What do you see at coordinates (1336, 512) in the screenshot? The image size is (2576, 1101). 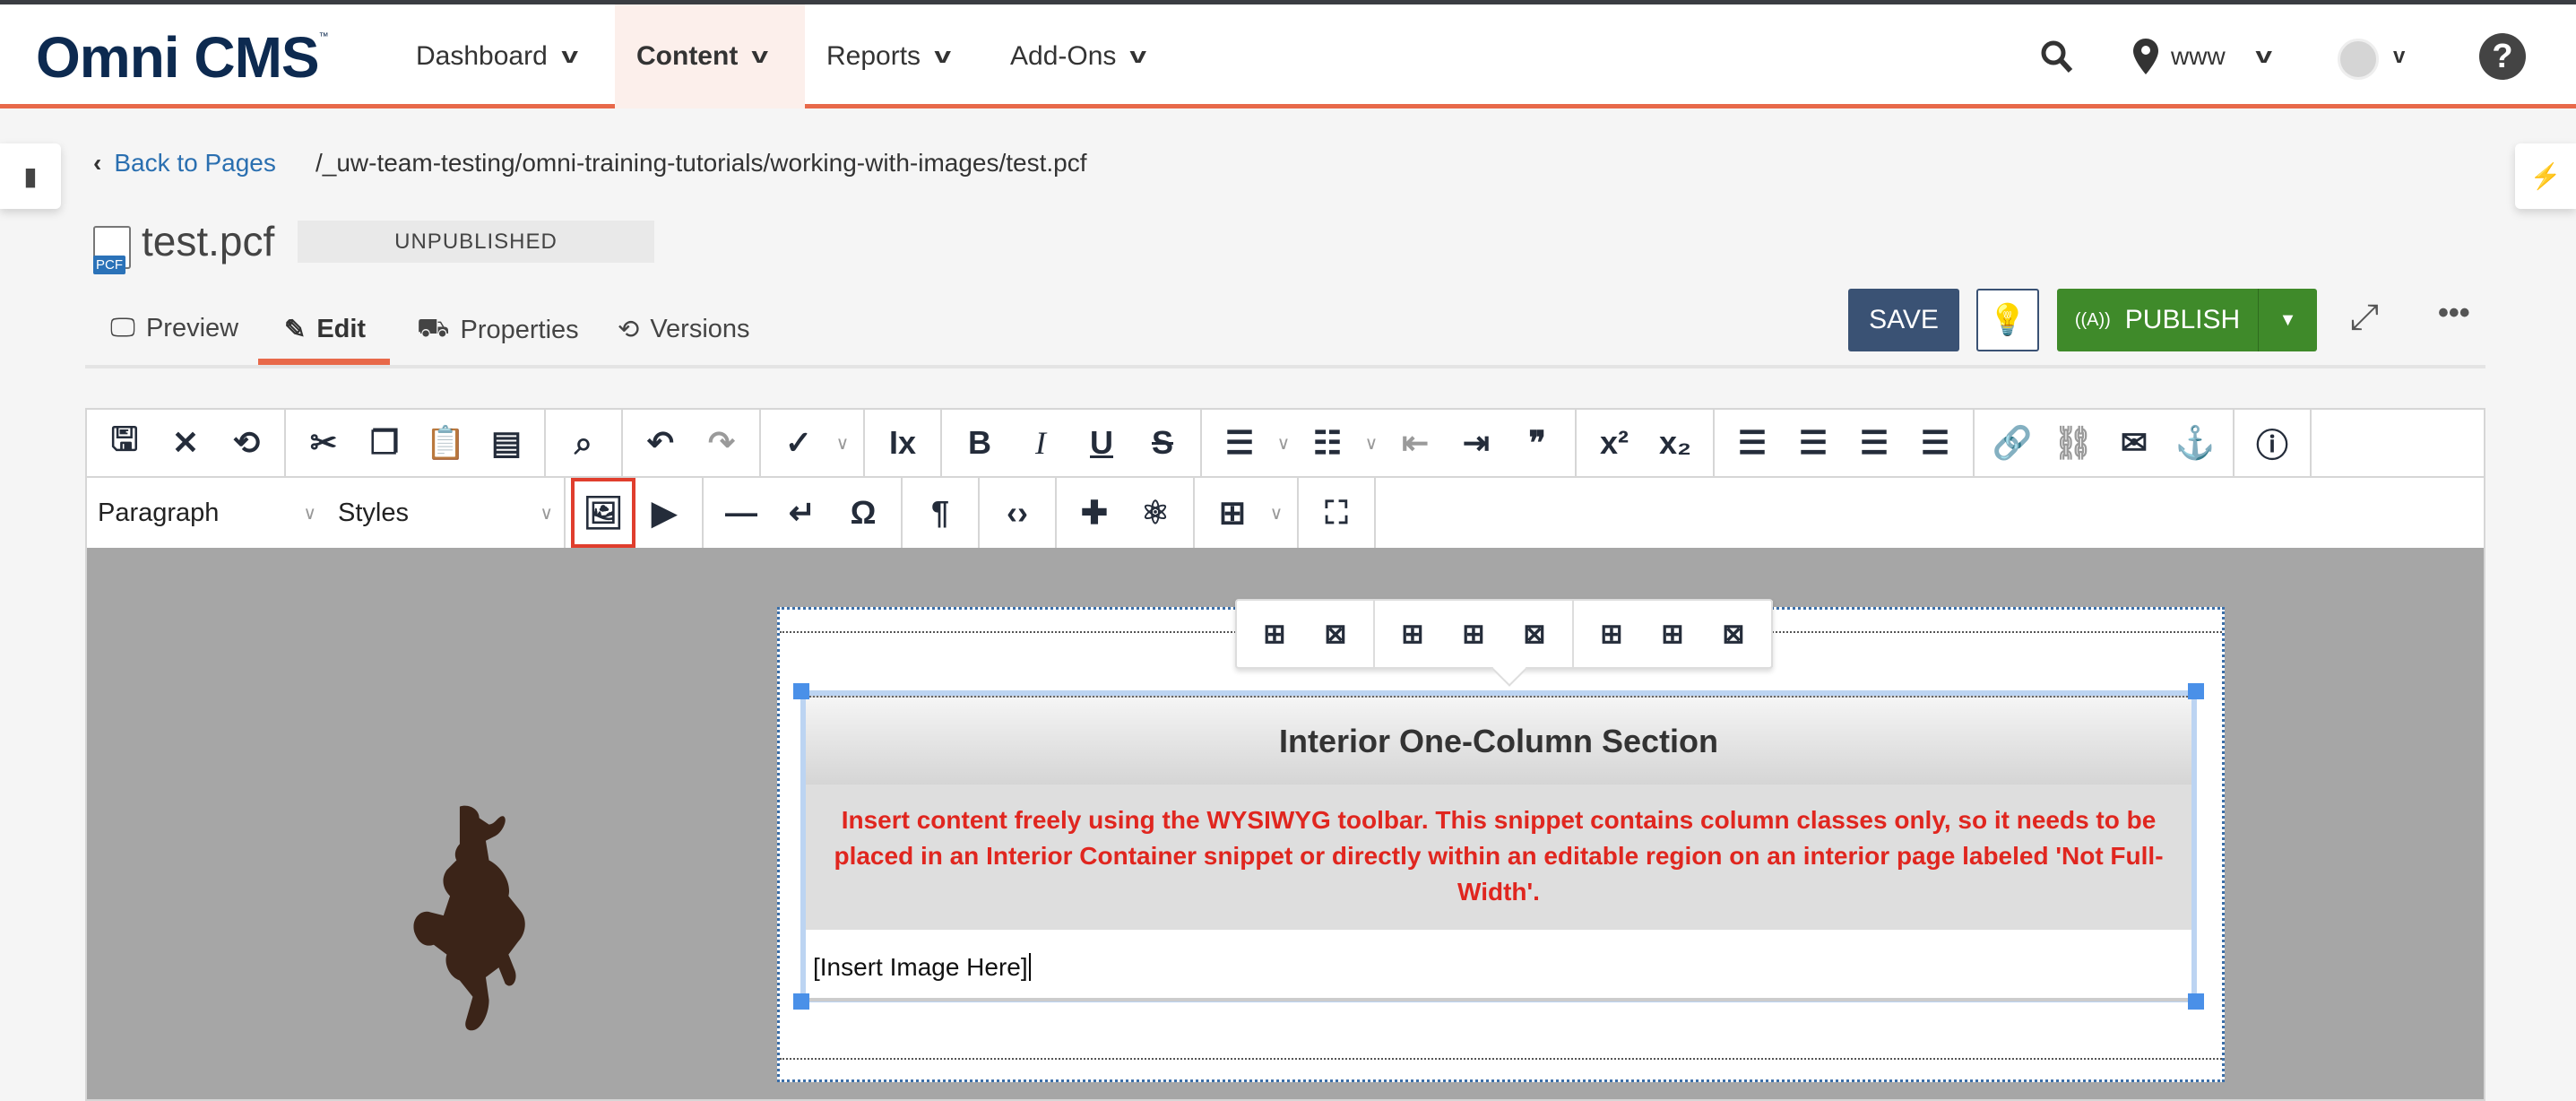 I see `fullscreen-icon: ⛶` at bounding box center [1336, 512].